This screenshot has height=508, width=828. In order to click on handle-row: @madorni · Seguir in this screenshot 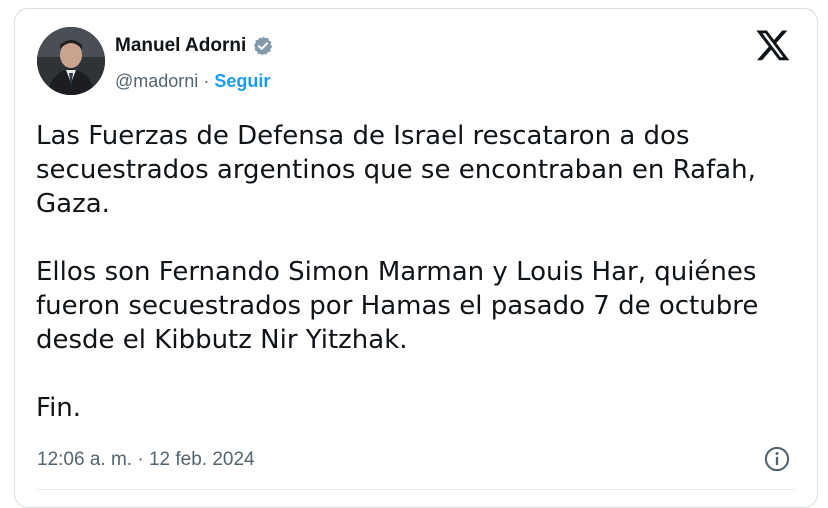, I will do `click(192, 81)`.